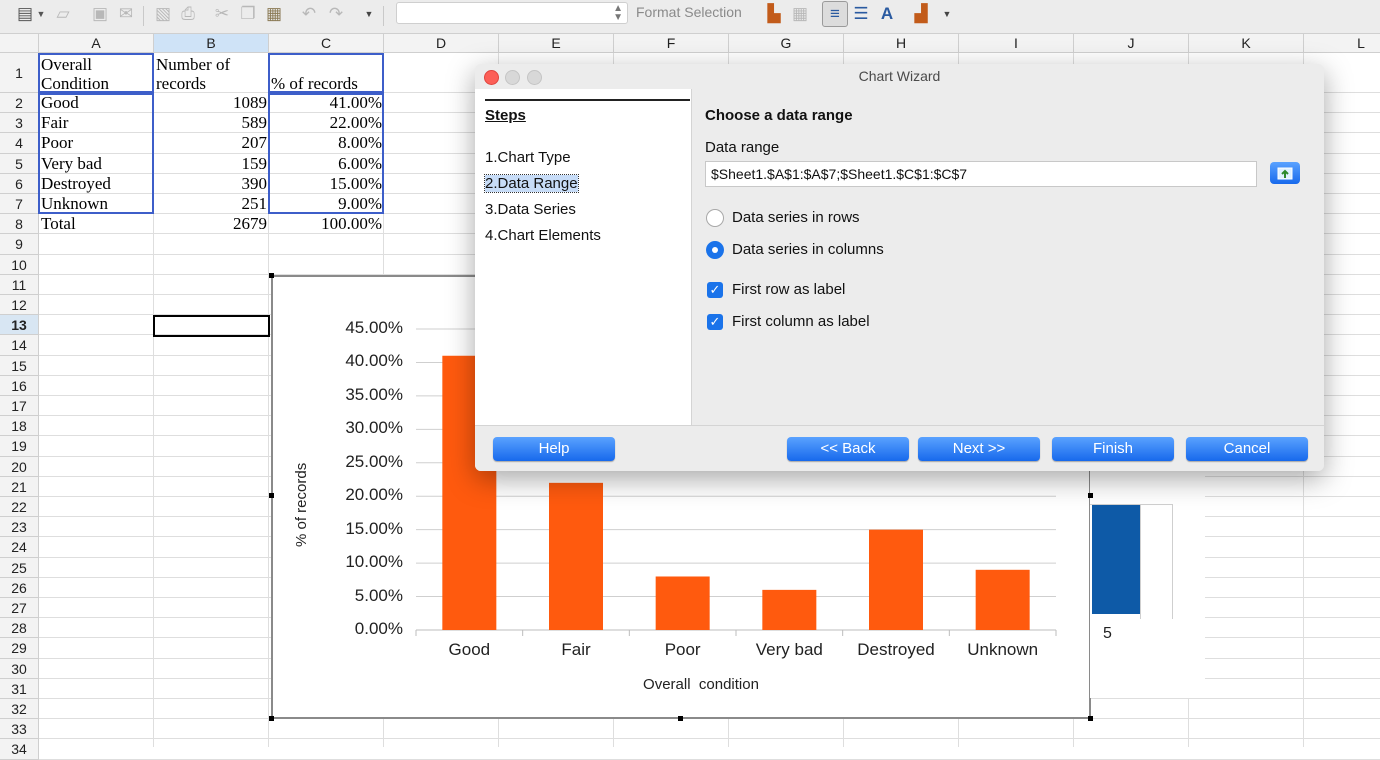 This screenshot has width=1380, height=760. I want to click on row-header-2: 2, so click(19, 103).